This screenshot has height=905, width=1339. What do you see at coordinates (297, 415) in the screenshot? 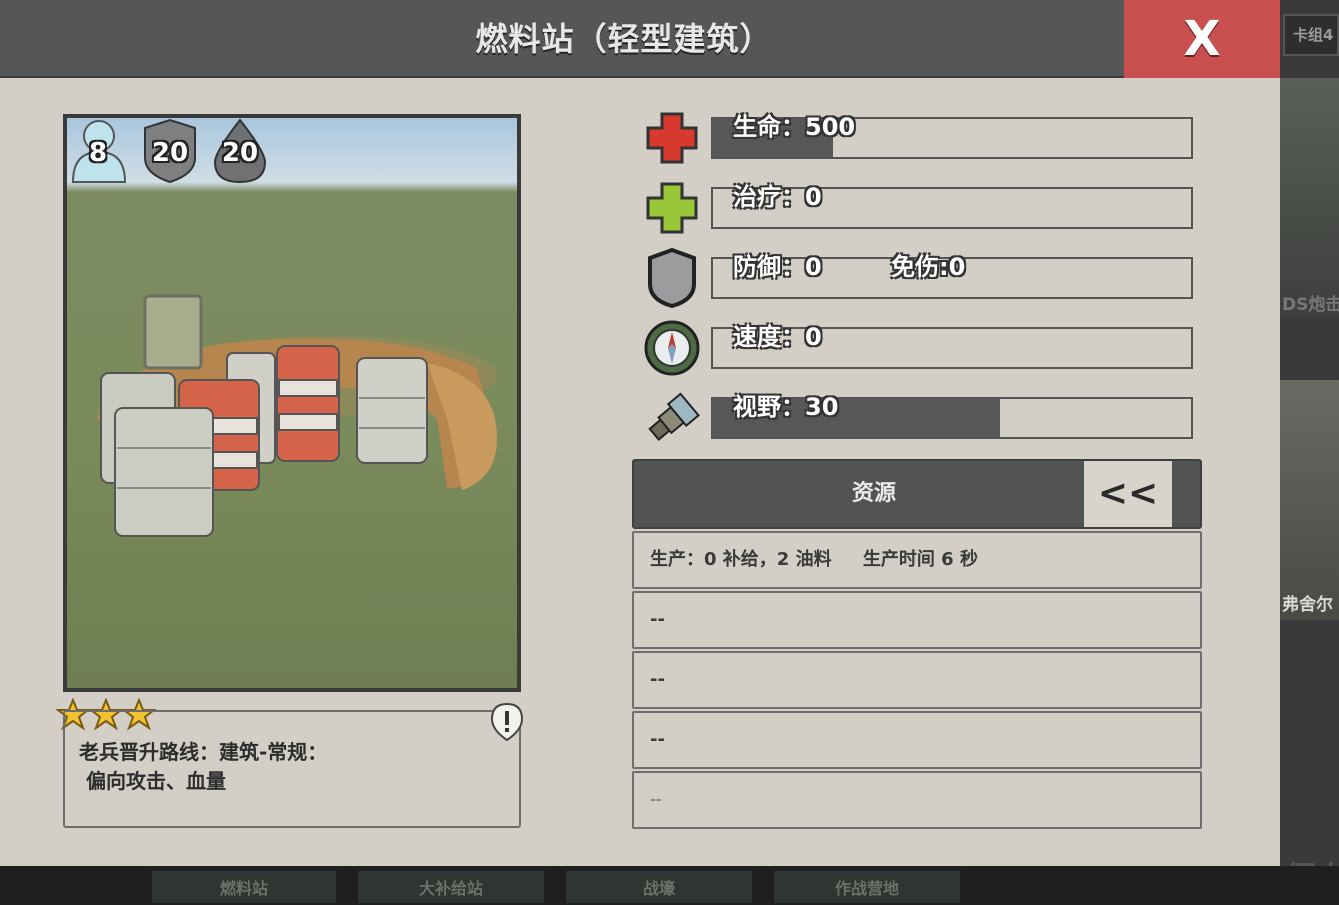
I see `fuel-barrels-image` at bounding box center [297, 415].